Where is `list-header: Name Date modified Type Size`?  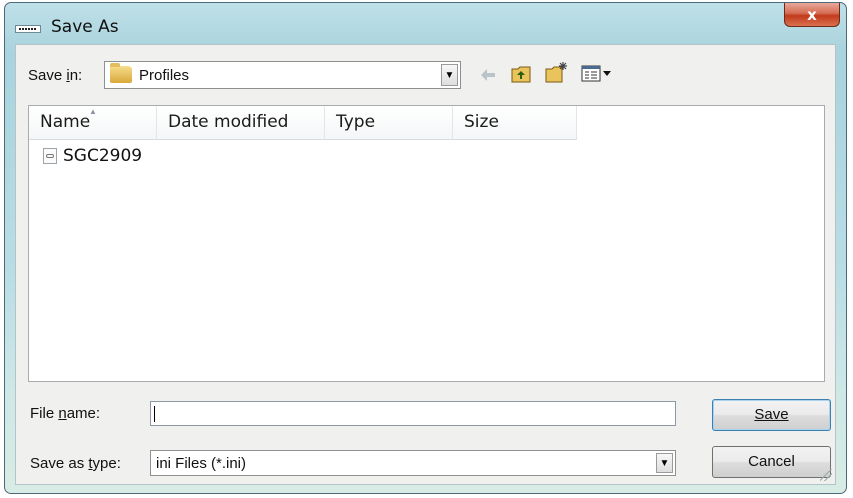 list-header: Name Date modified Type Size is located at coordinates (303, 123).